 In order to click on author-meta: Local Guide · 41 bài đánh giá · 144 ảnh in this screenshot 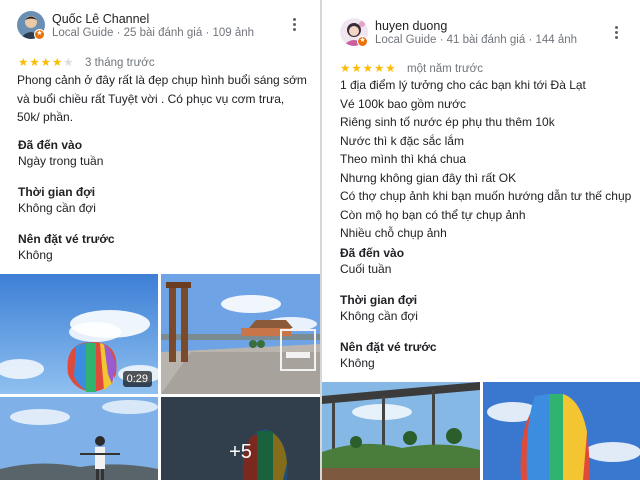, I will do `click(476, 40)`.